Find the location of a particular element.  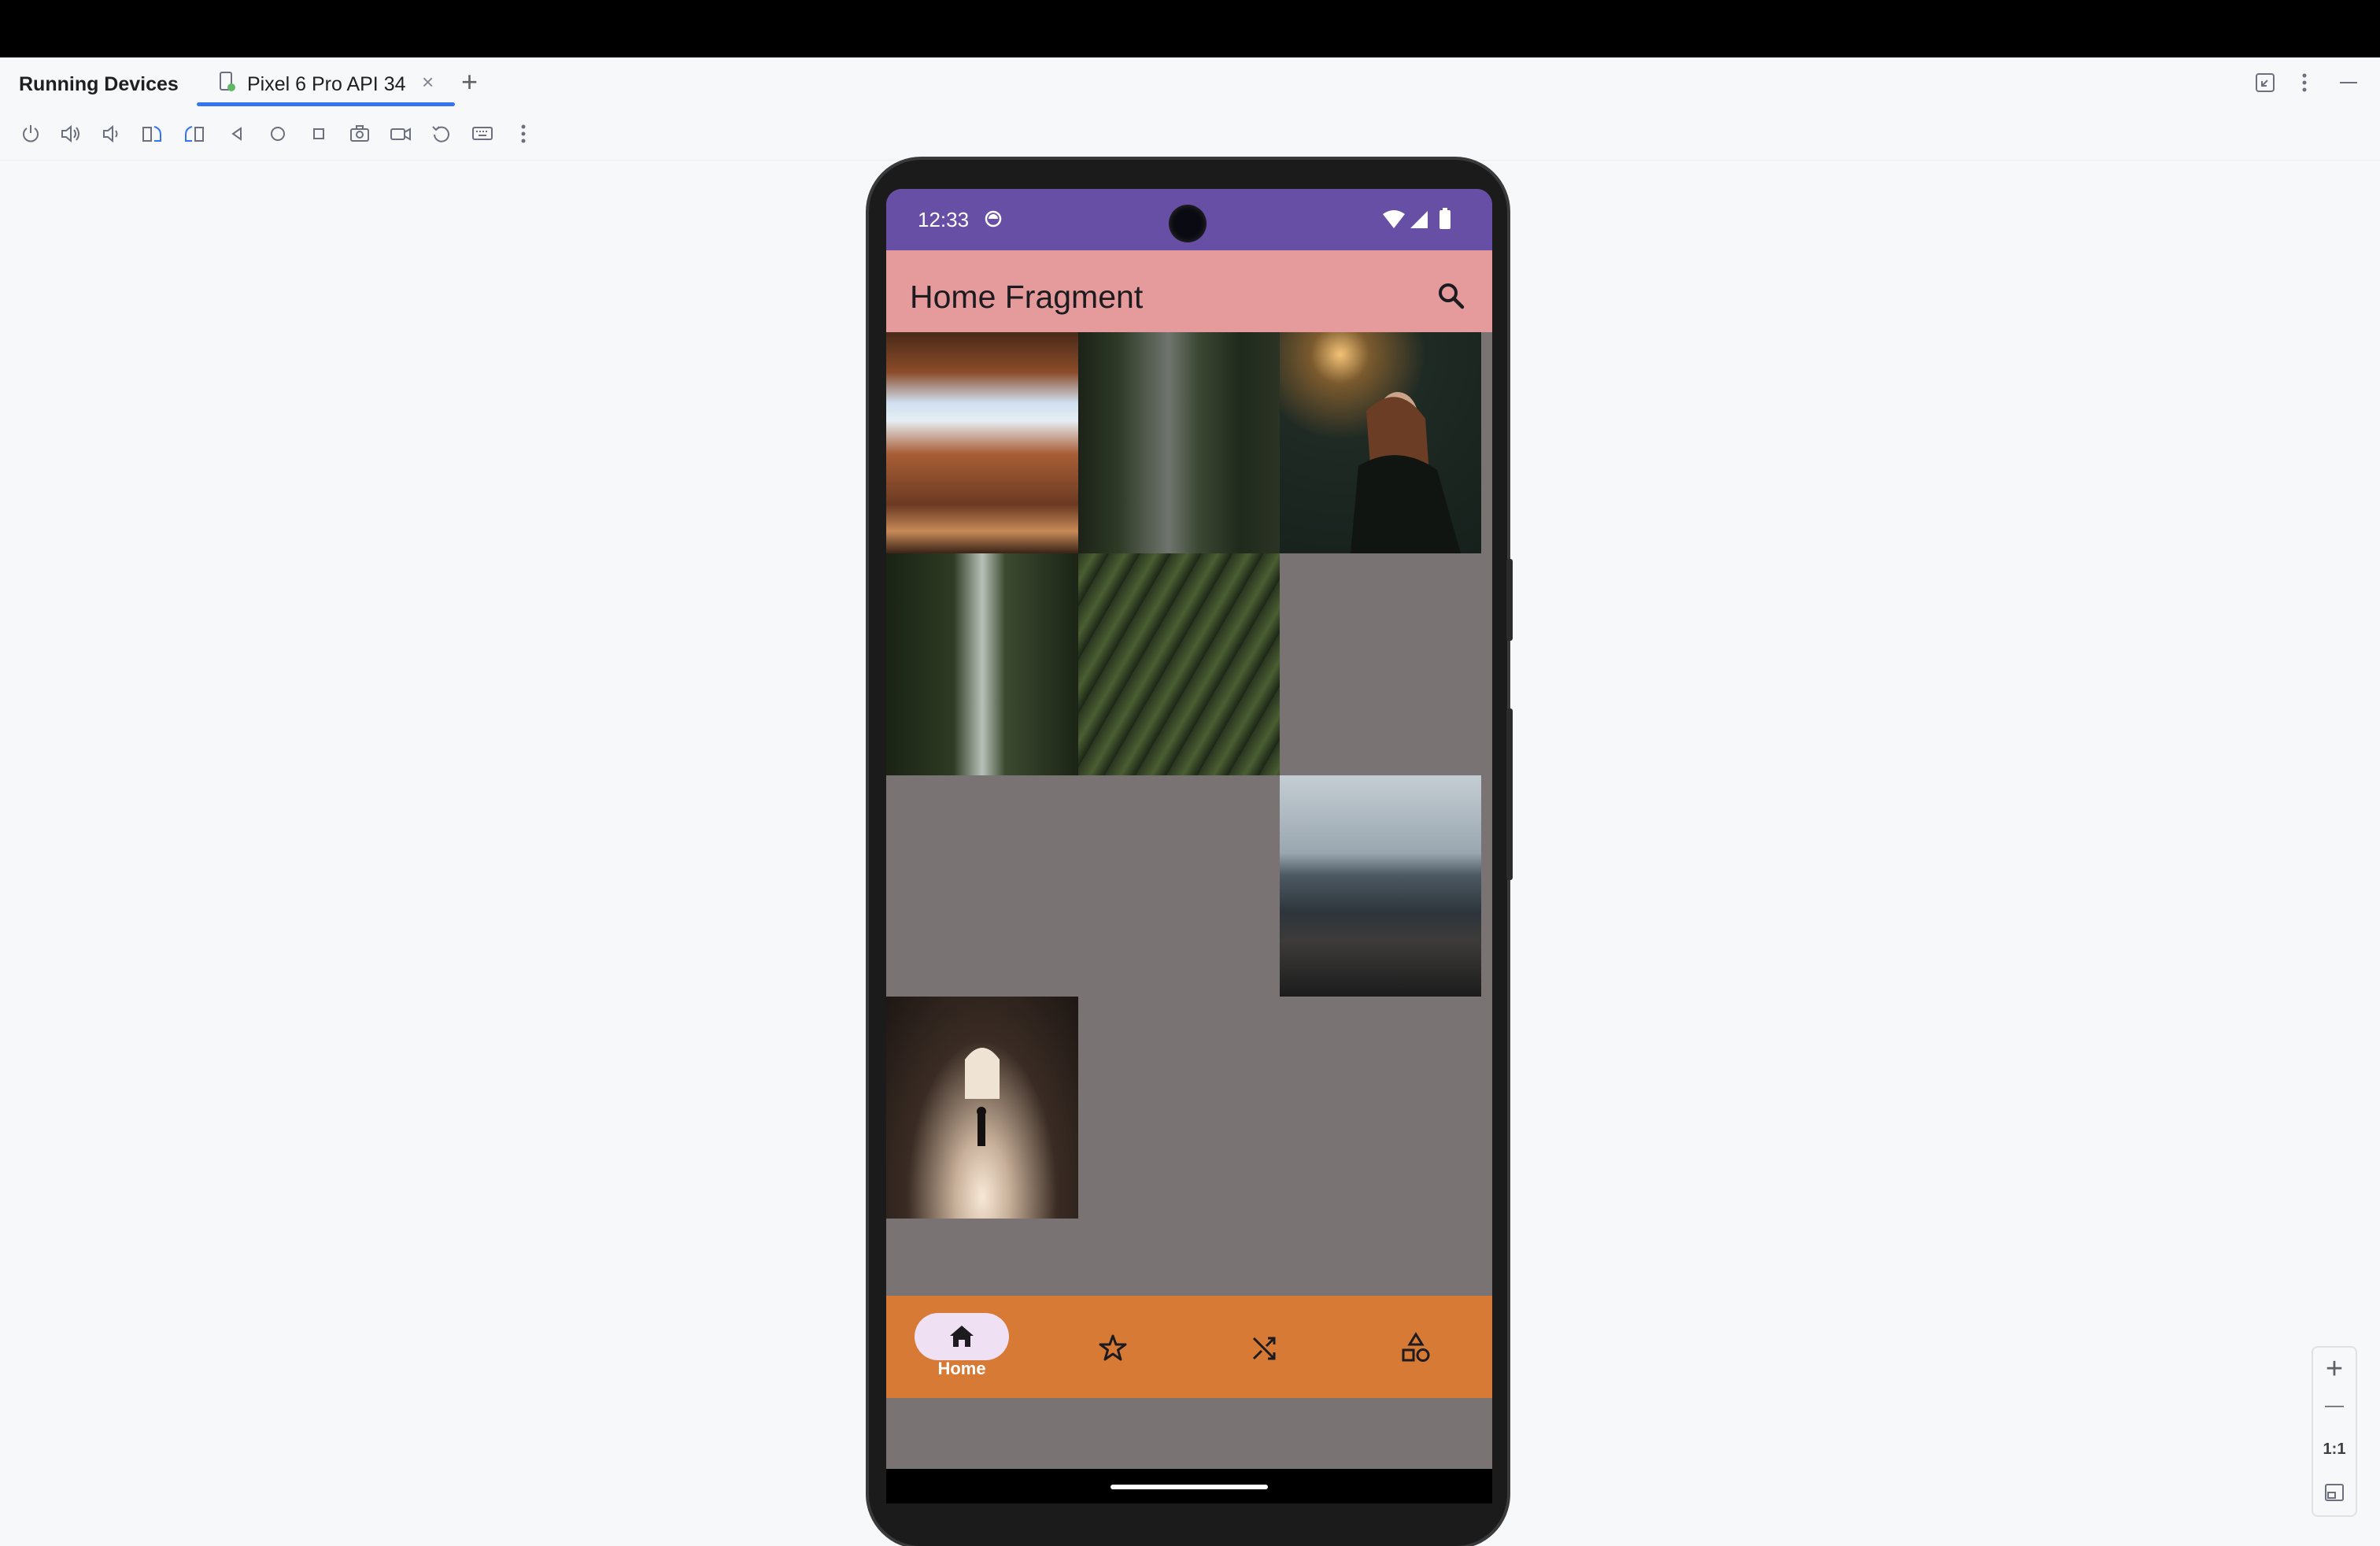

tab-pixel-6-pro: Pixel 6 Pro API 34 × is located at coordinates (326, 82).